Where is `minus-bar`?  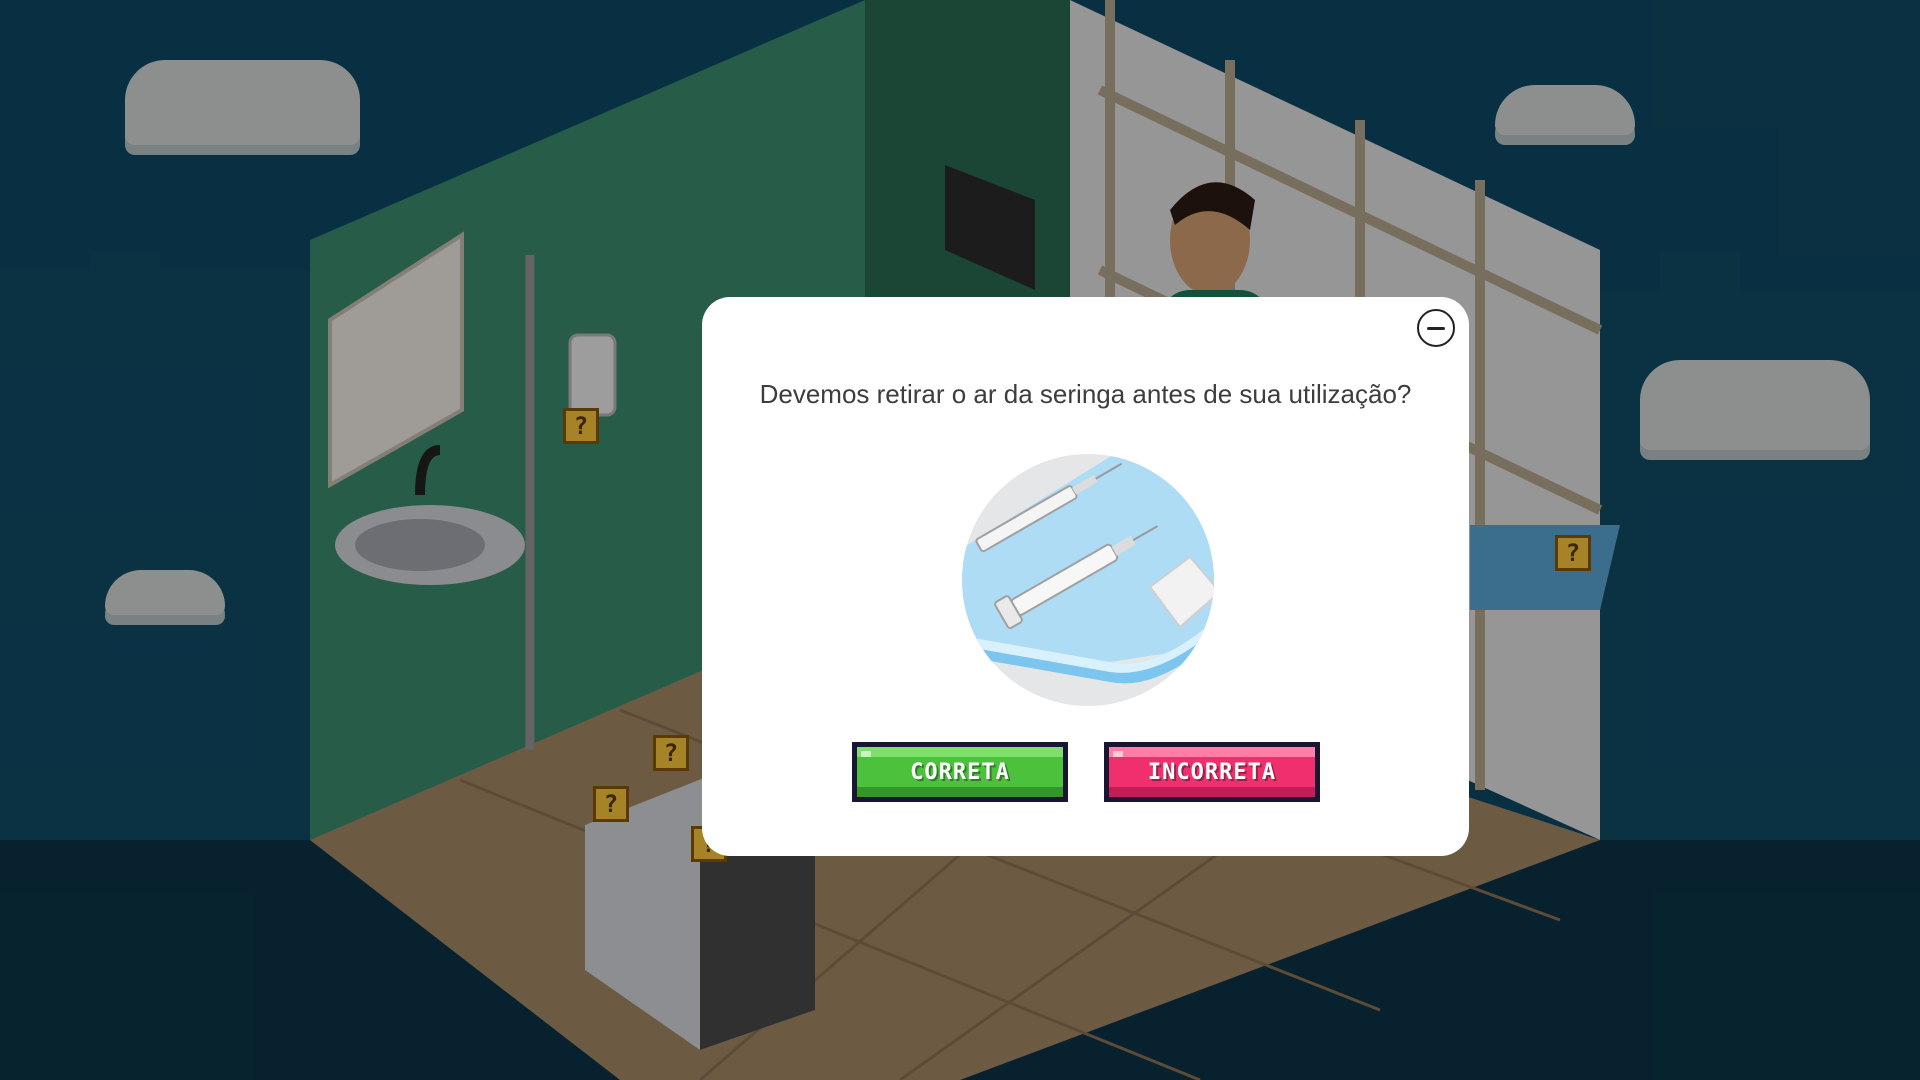
minus-bar is located at coordinates (1436, 328).